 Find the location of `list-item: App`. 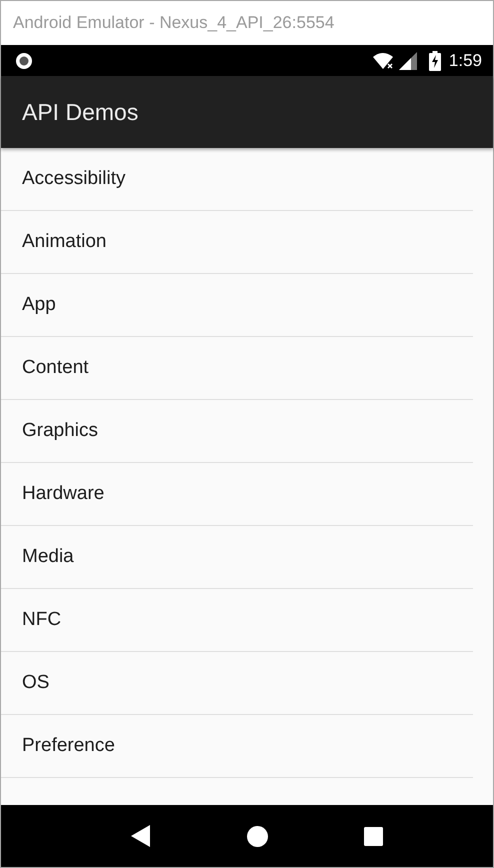

list-item: App is located at coordinates (237, 305).